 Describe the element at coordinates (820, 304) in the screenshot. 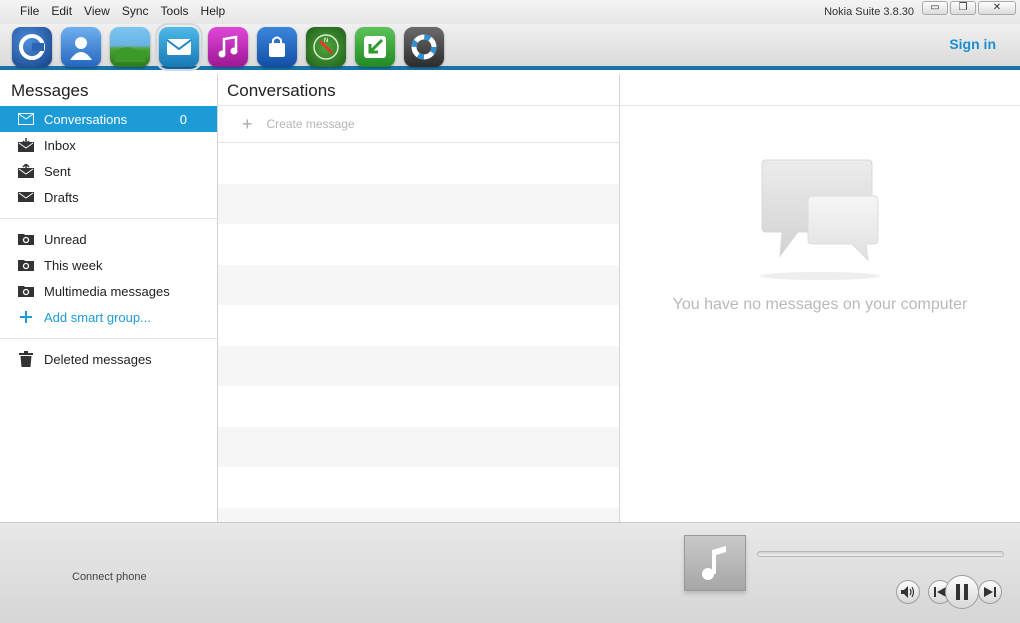

I see `empty-state-text: You have no messages on your computer` at that location.